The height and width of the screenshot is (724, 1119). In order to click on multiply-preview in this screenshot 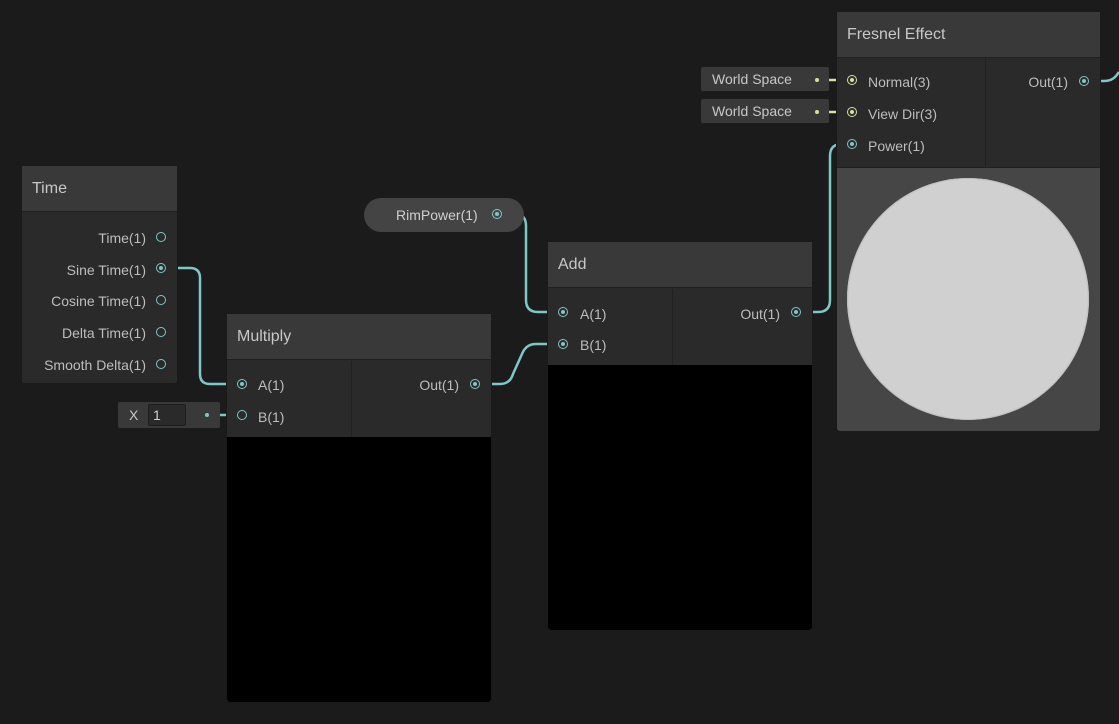, I will do `click(359, 569)`.